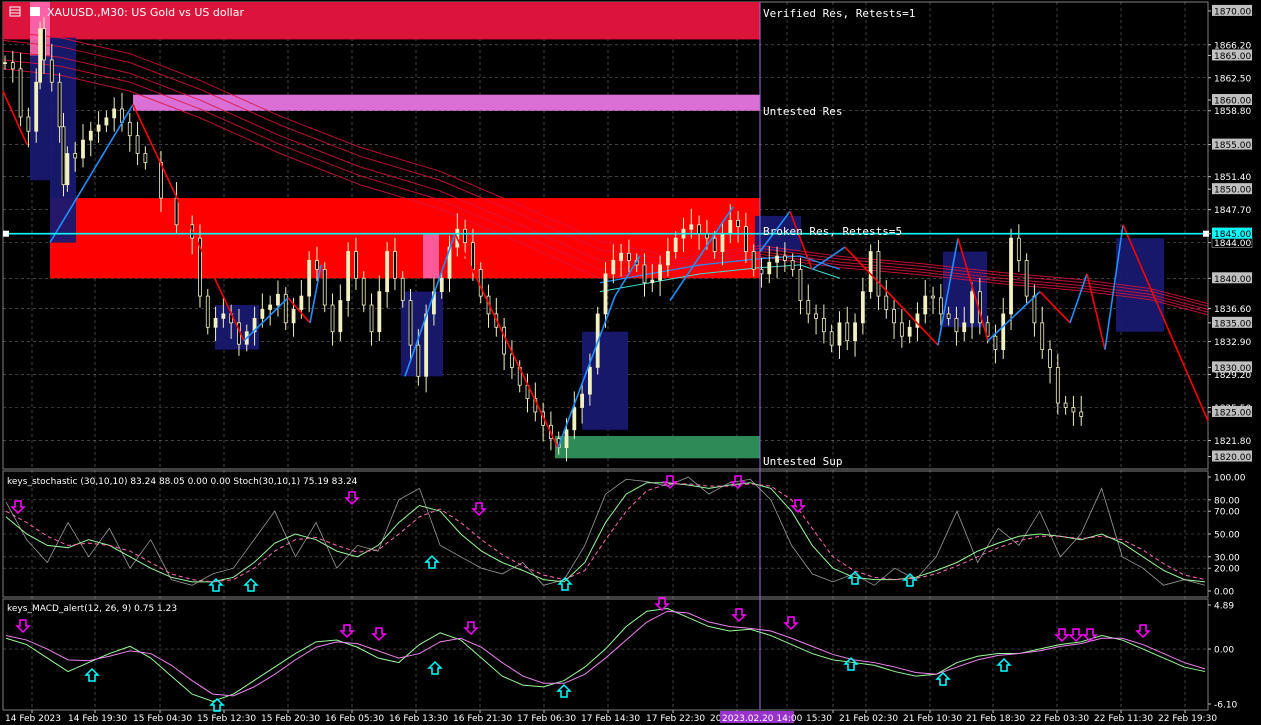  Describe the element at coordinates (6, 233) in the screenshot. I see `level-line-handle` at that location.